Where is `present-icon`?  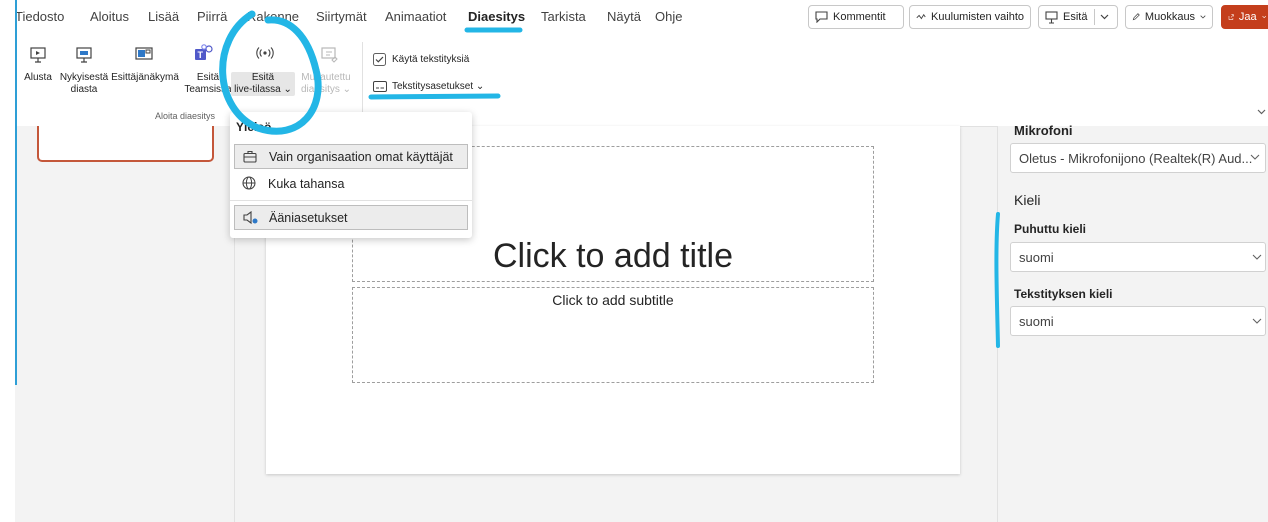
present-icon is located at coordinates (1051, 17).